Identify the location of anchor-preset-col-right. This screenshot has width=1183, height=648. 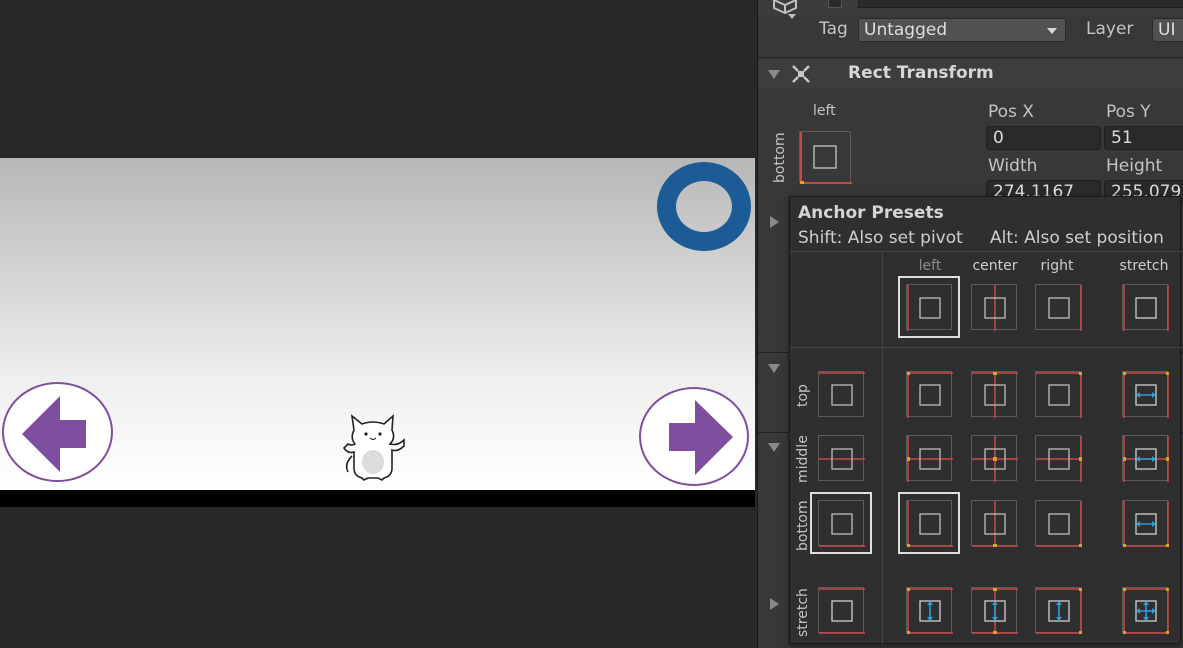
(1058, 307).